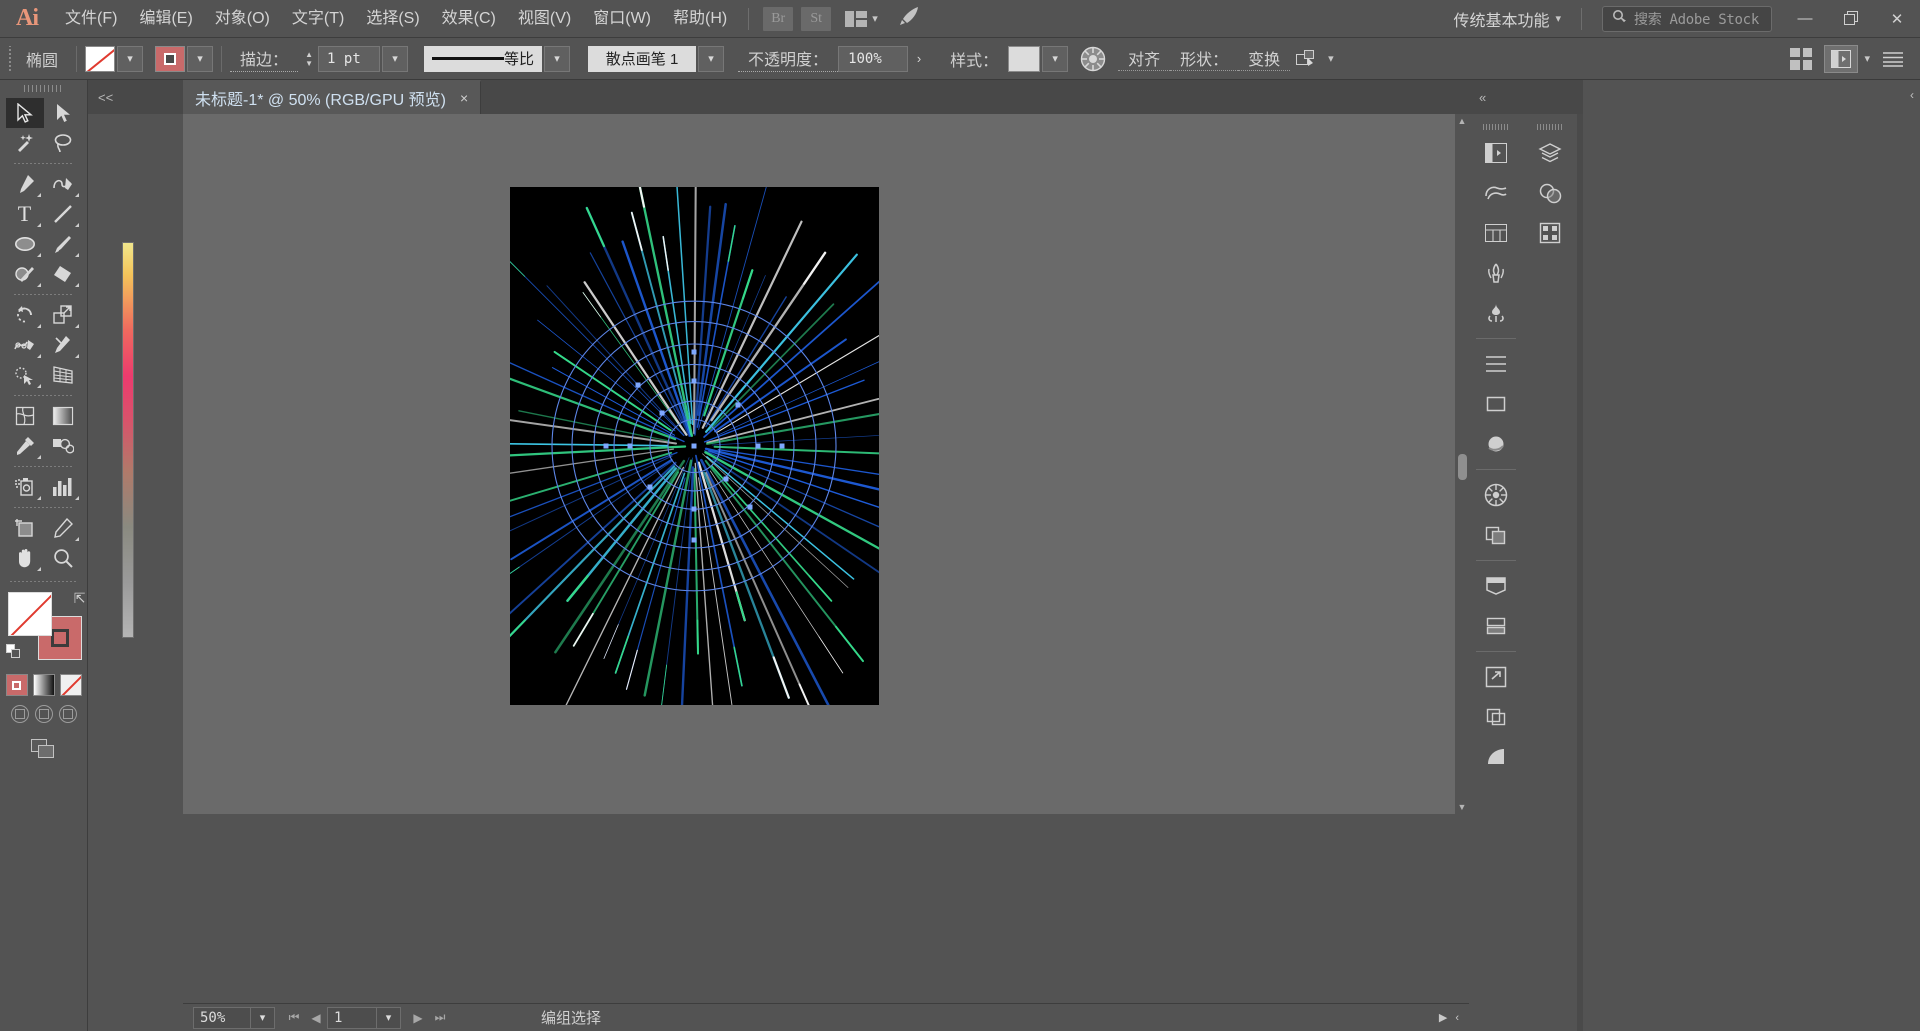 This screenshot has height=1031, width=1920. Describe the element at coordinates (25, 345) in the screenshot. I see `width-tool` at that location.